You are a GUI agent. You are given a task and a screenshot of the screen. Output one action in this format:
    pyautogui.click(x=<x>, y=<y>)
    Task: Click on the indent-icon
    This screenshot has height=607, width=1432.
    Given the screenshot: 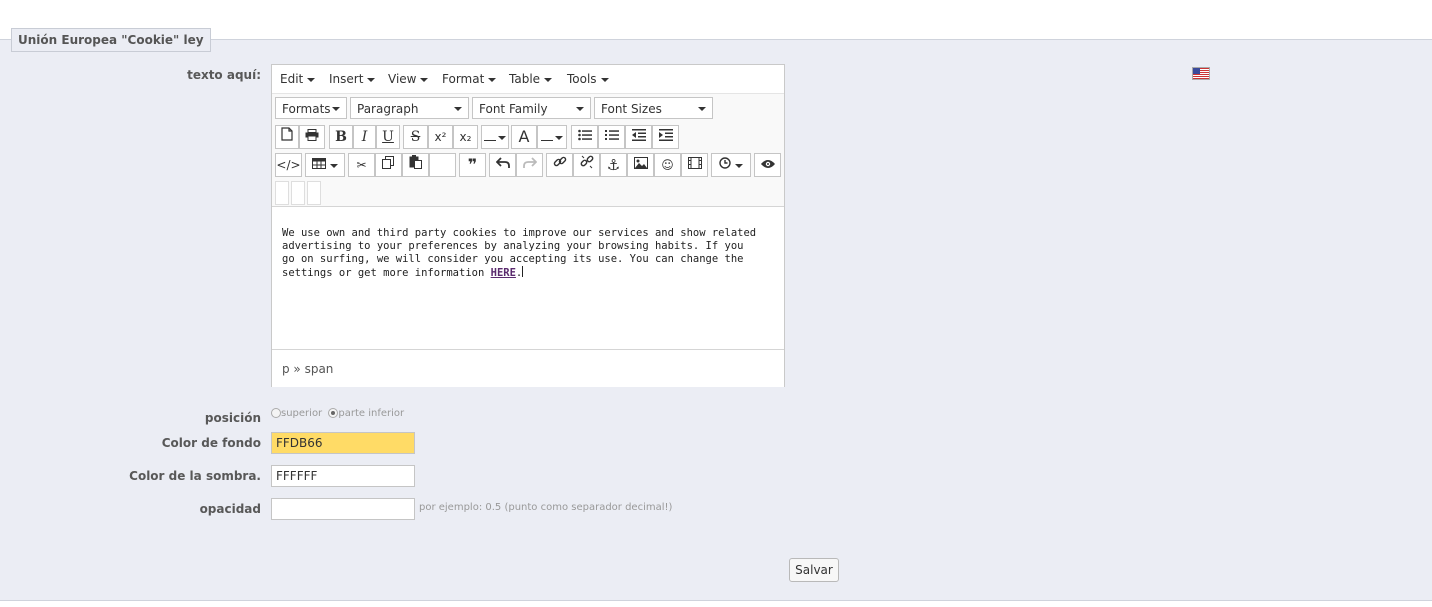 What is the action you would take?
    pyautogui.click(x=665, y=137)
    